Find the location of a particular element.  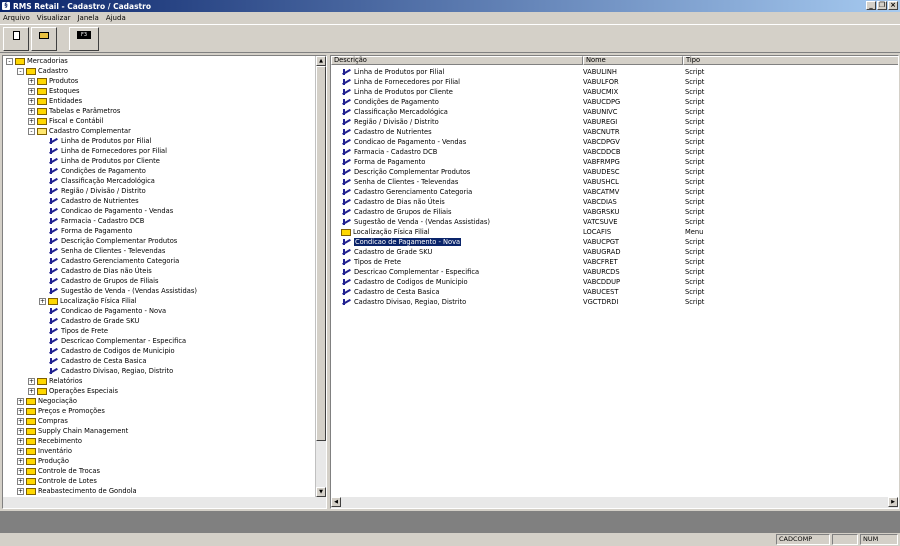

new-button is located at coordinates (16, 39).